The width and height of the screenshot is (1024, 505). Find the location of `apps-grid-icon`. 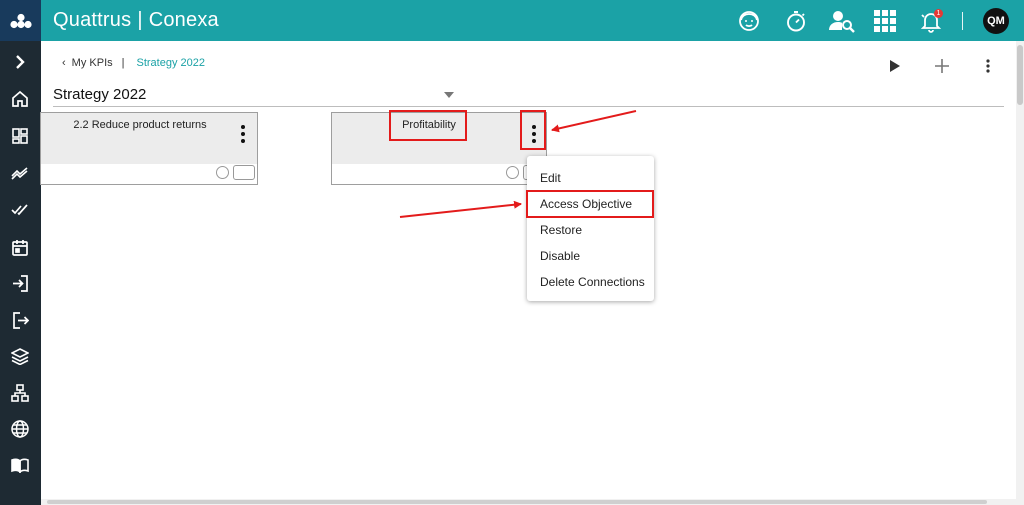

apps-grid-icon is located at coordinates (885, 21).